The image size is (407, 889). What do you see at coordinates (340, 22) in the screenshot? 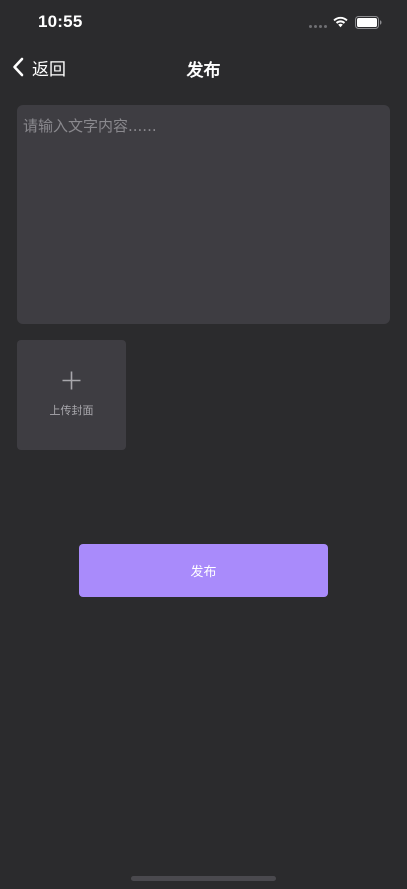
I see `wifi-icon` at bounding box center [340, 22].